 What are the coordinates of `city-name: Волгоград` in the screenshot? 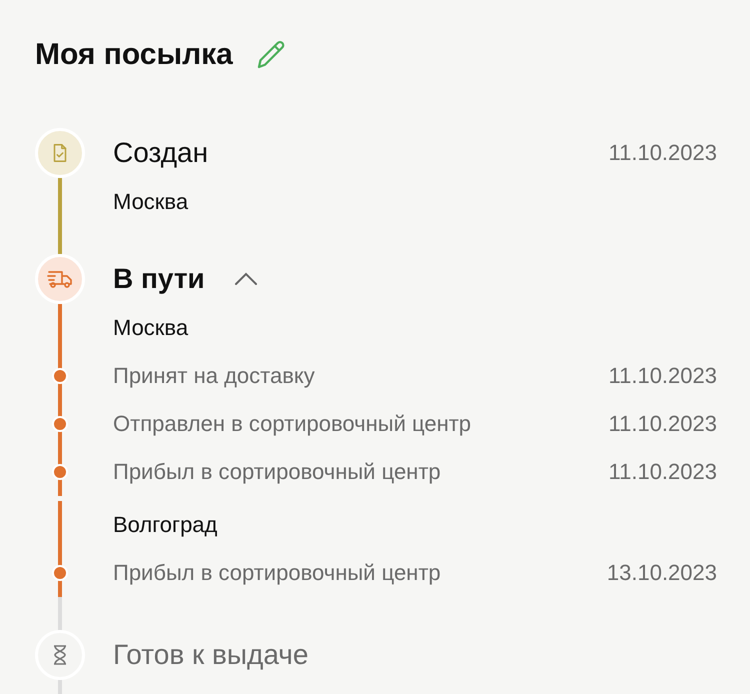 It's located at (165, 525).